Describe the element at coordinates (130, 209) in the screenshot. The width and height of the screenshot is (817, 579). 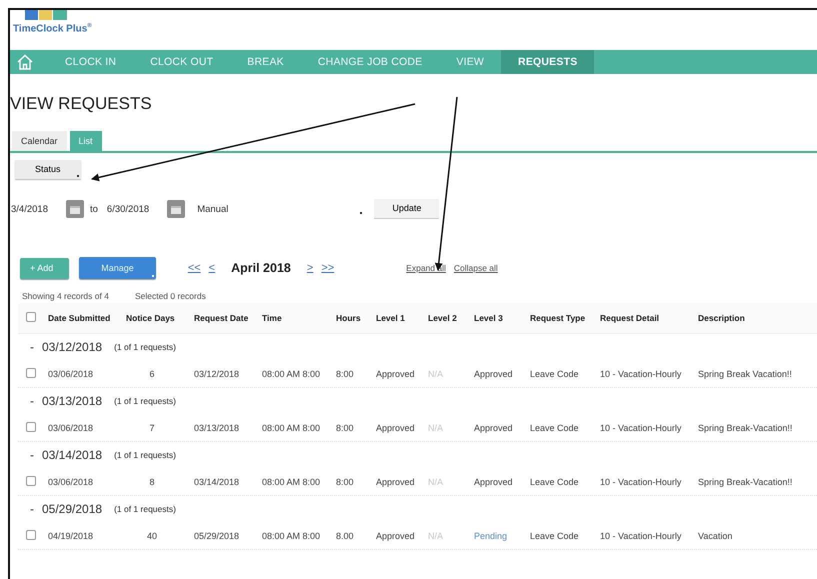
I see `date-field: 6/30/2018` at that location.